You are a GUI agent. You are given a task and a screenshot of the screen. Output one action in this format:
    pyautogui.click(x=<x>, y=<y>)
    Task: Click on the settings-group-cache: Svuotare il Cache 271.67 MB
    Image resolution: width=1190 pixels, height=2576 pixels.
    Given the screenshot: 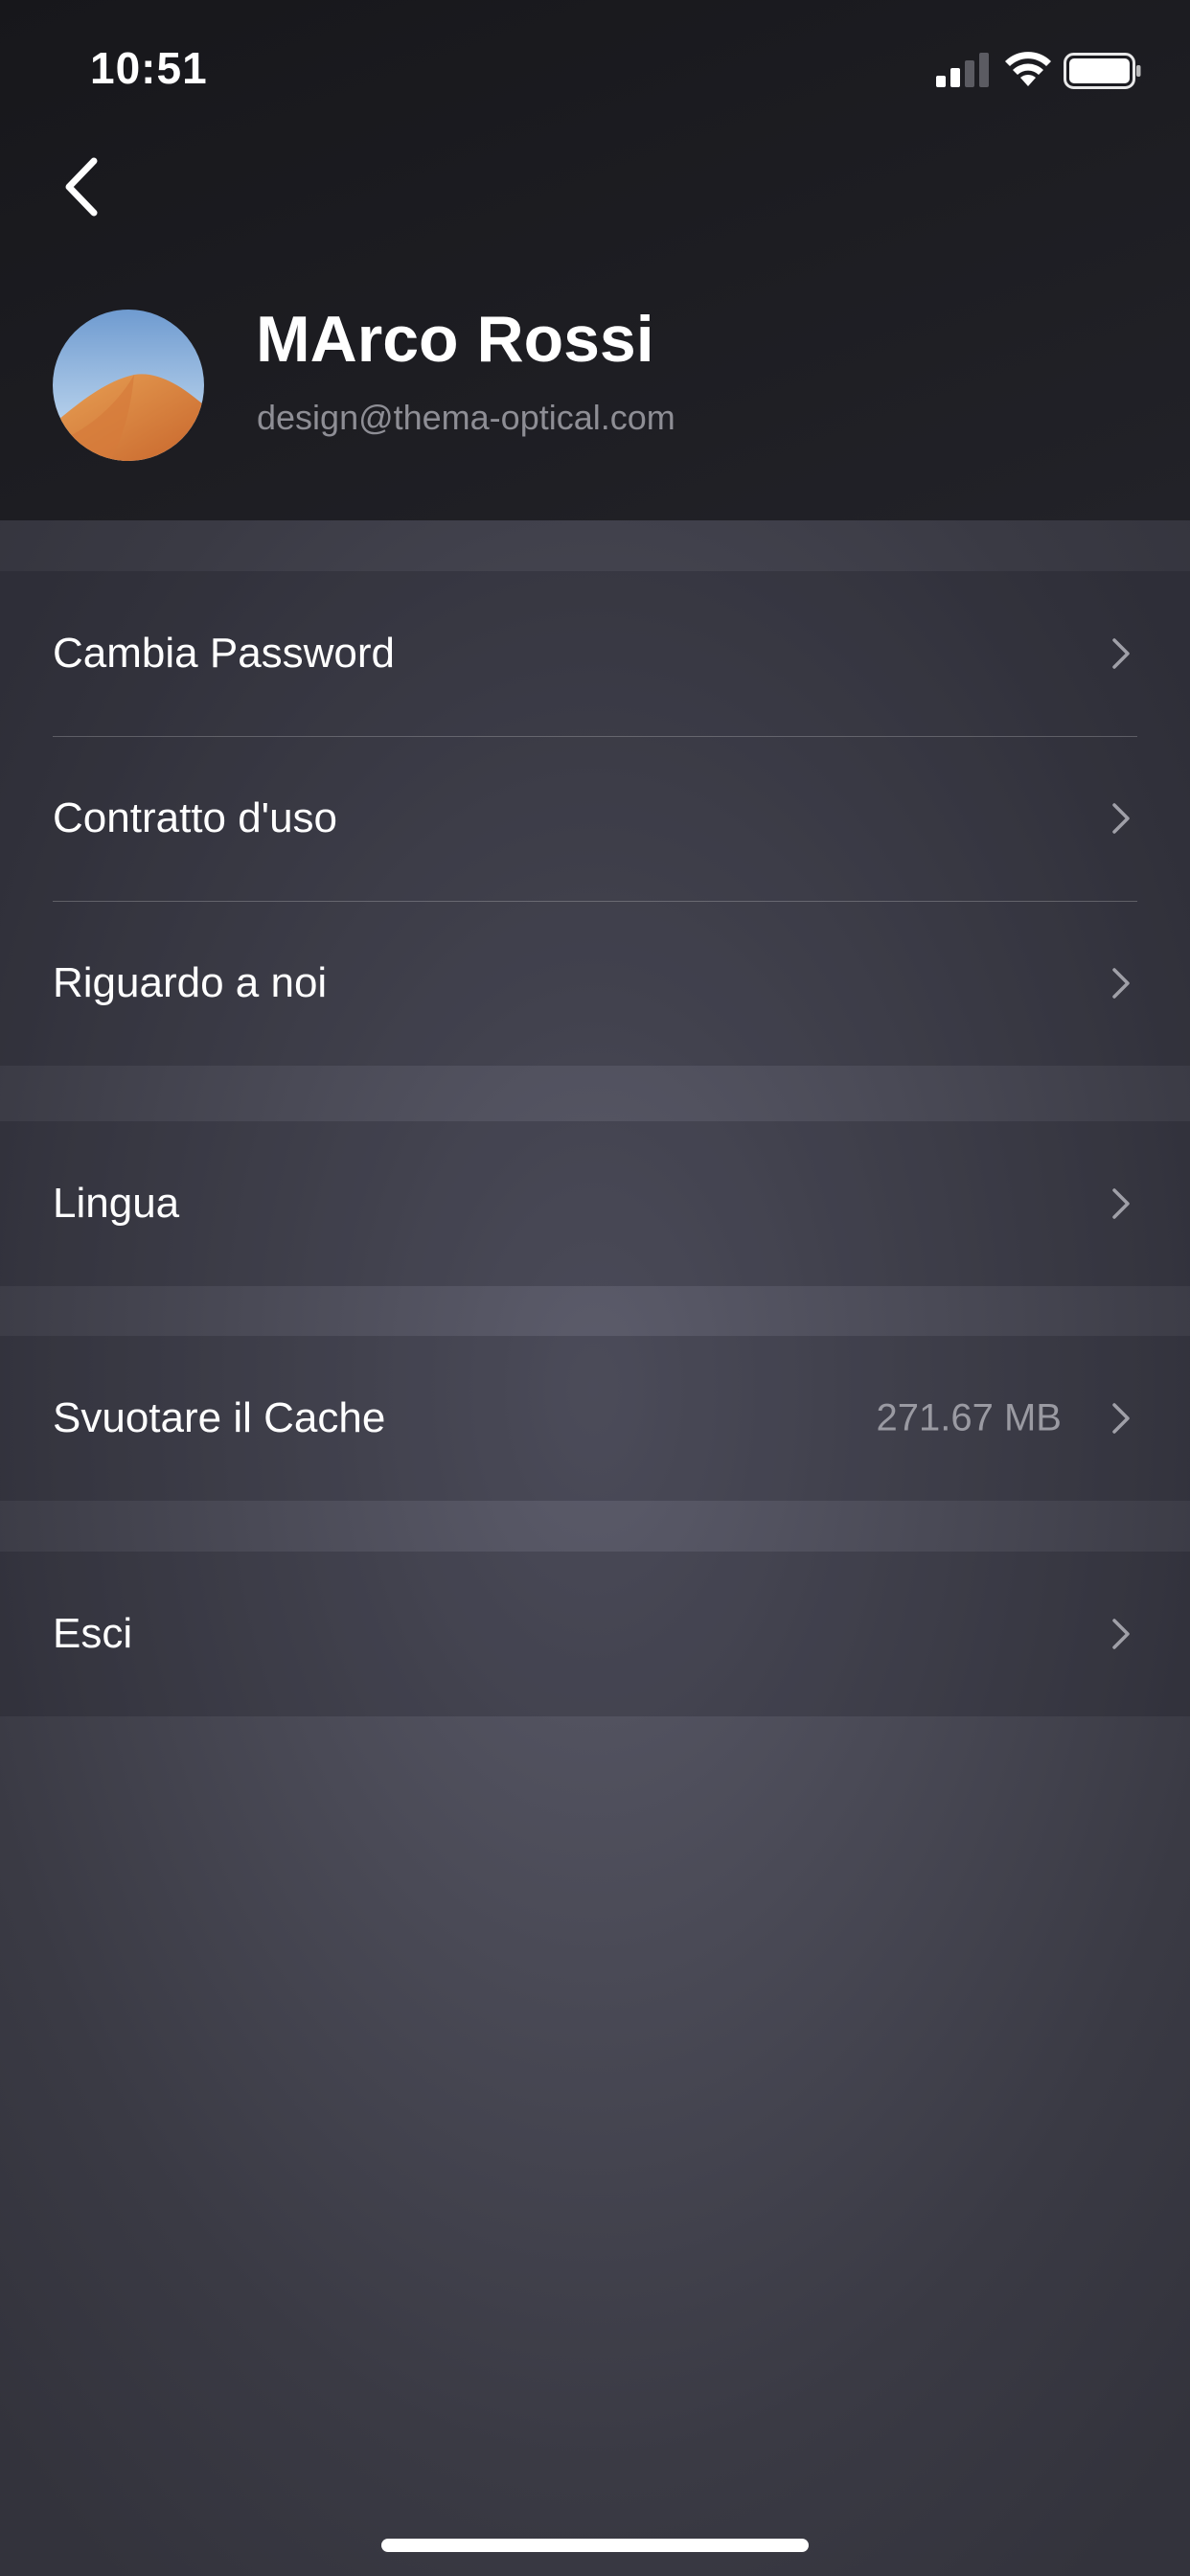 What is the action you would take?
    pyautogui.click(x=595, y=1418)
    